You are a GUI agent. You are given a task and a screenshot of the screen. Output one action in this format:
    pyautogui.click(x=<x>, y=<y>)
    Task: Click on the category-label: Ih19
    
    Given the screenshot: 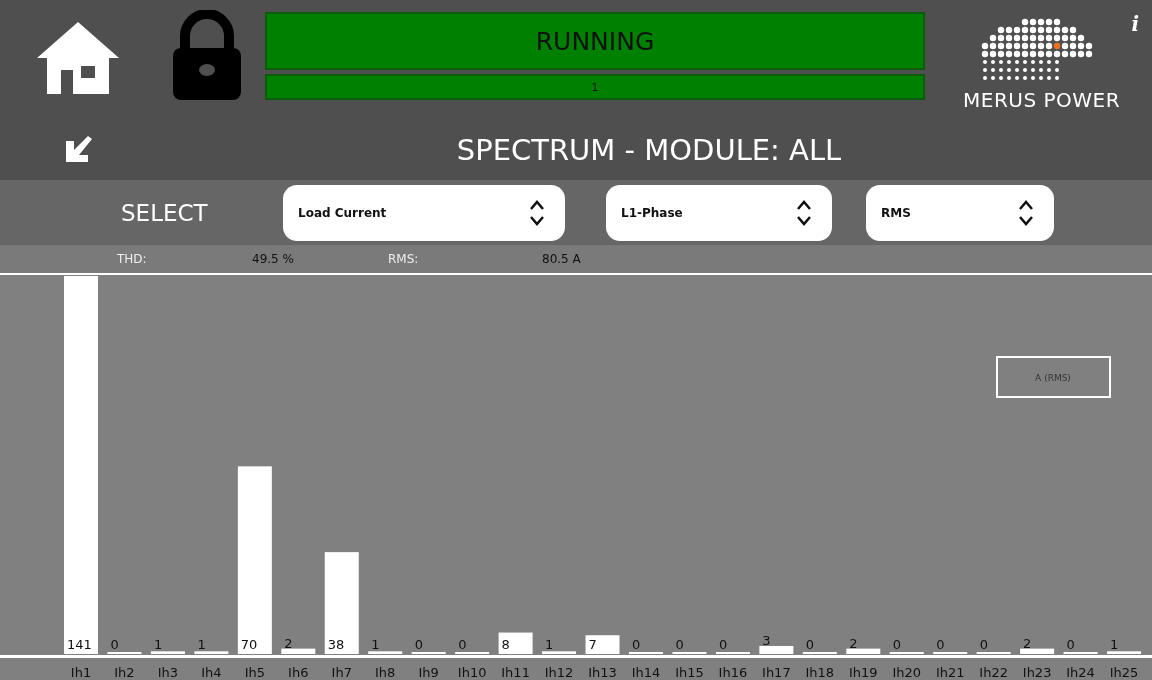 What is the action you would take?
    pyautogui.click(x=863, y=672)
    